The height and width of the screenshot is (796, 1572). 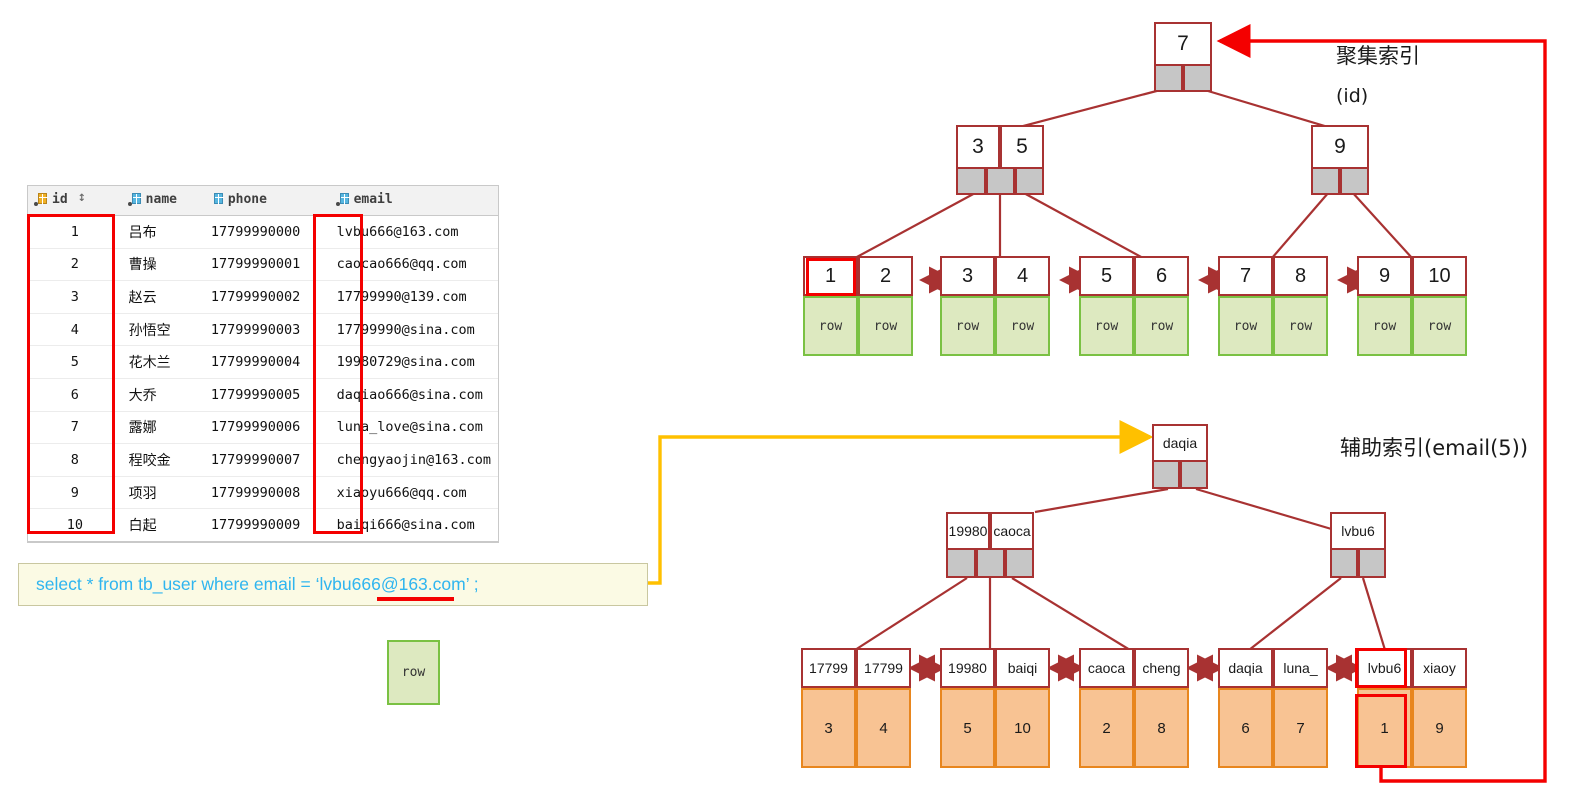 I want to click on table-row: 7 露娜 17799990006 luna_love@sina.com, so click(x=263, y=428).